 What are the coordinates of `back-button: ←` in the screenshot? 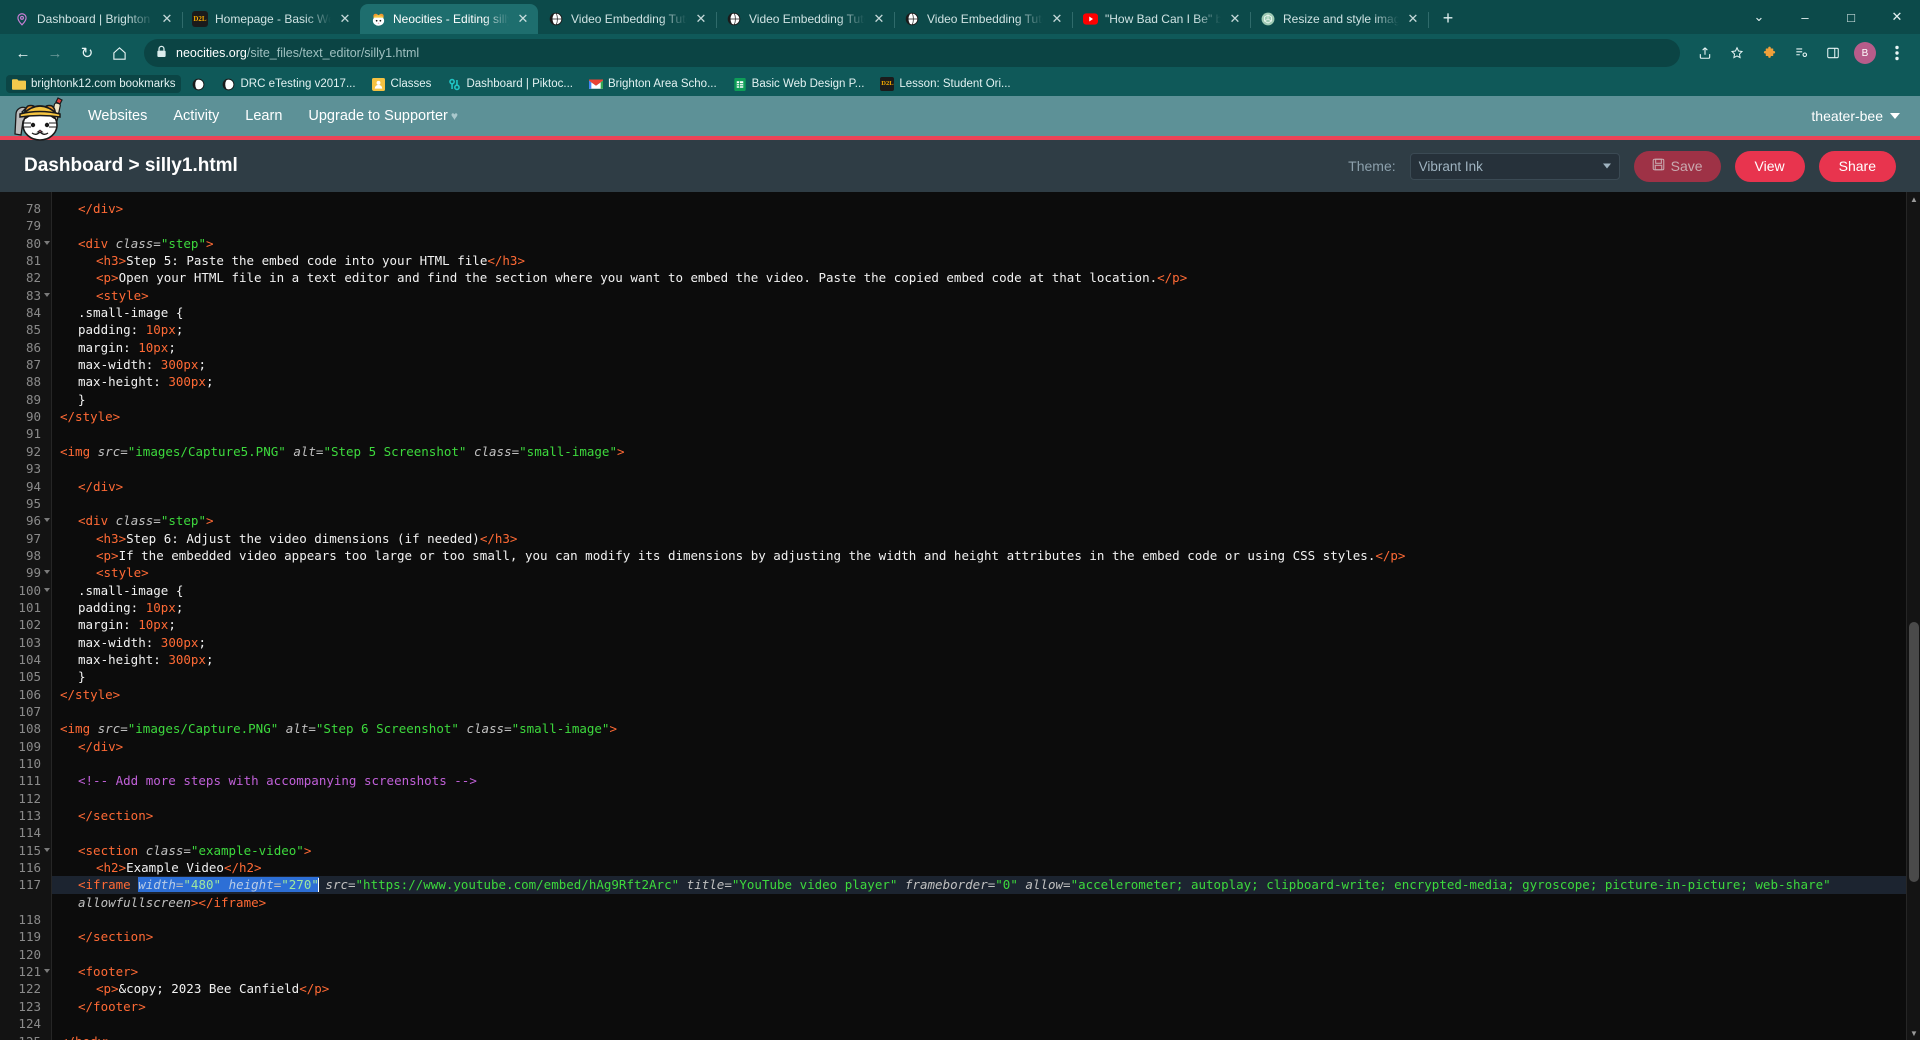 It's located at (23, 53).